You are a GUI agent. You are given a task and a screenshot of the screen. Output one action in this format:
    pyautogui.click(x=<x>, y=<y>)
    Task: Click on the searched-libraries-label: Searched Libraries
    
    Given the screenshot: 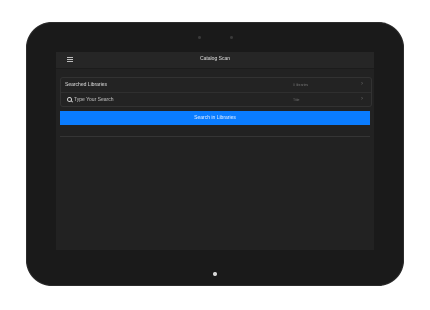 What is the action you would take?
    pyautogui.click(x=86, y=85)
    